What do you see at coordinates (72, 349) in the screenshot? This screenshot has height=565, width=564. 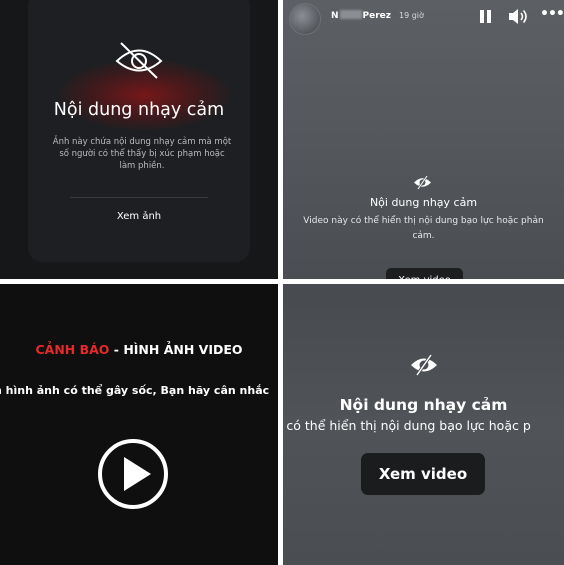 I see `warning-label: CẢNH BÁO` at bounding box center [72, 349].